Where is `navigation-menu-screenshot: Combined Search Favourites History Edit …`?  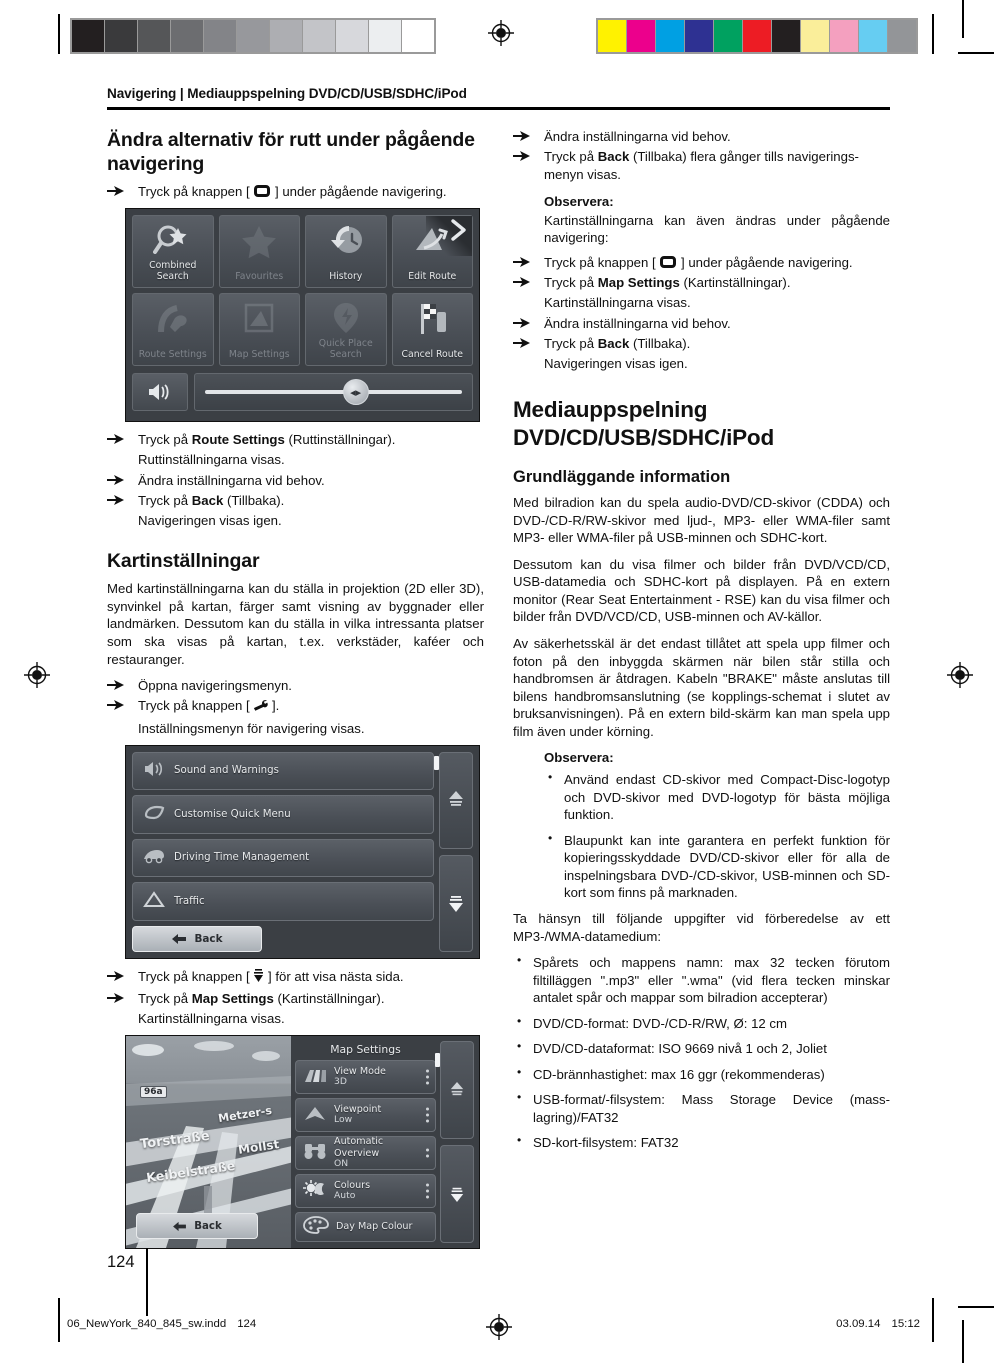
navigation-menu-screenshot: Combined Search Favourites History Edit … is located at coordinates (302, 315).